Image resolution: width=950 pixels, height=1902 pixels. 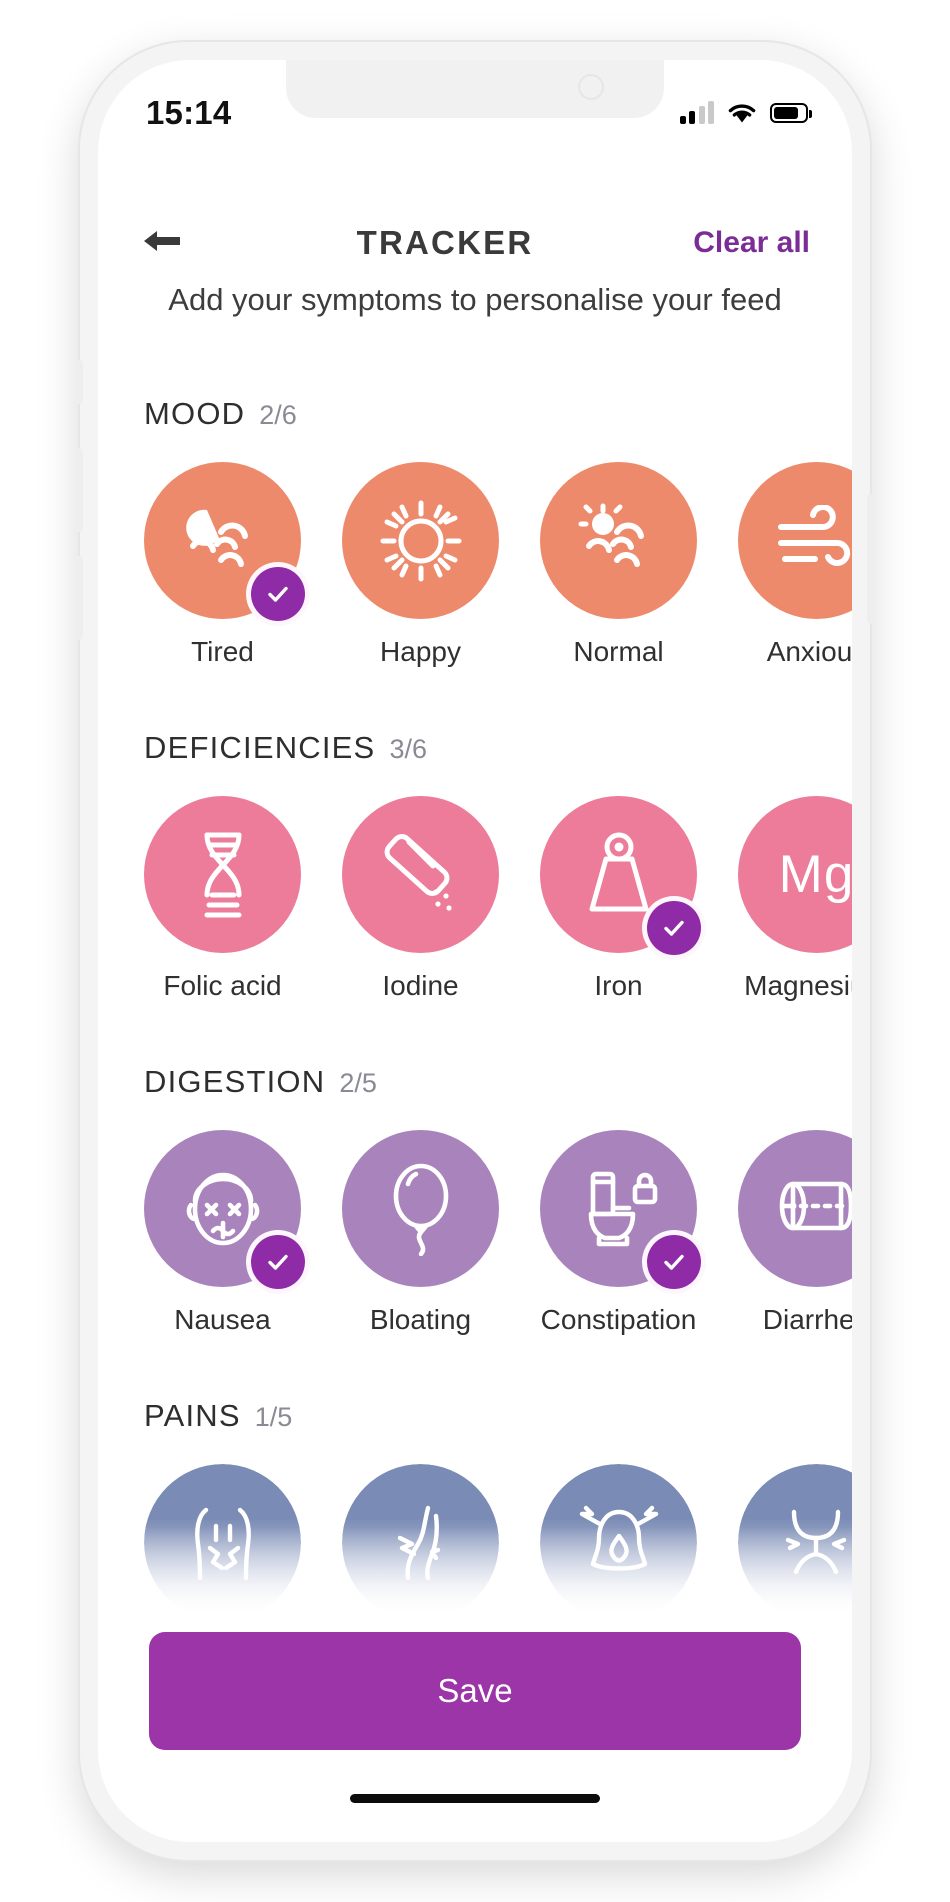 I want to click on section-title: DIGESTION, so click(x=235, y=1081).